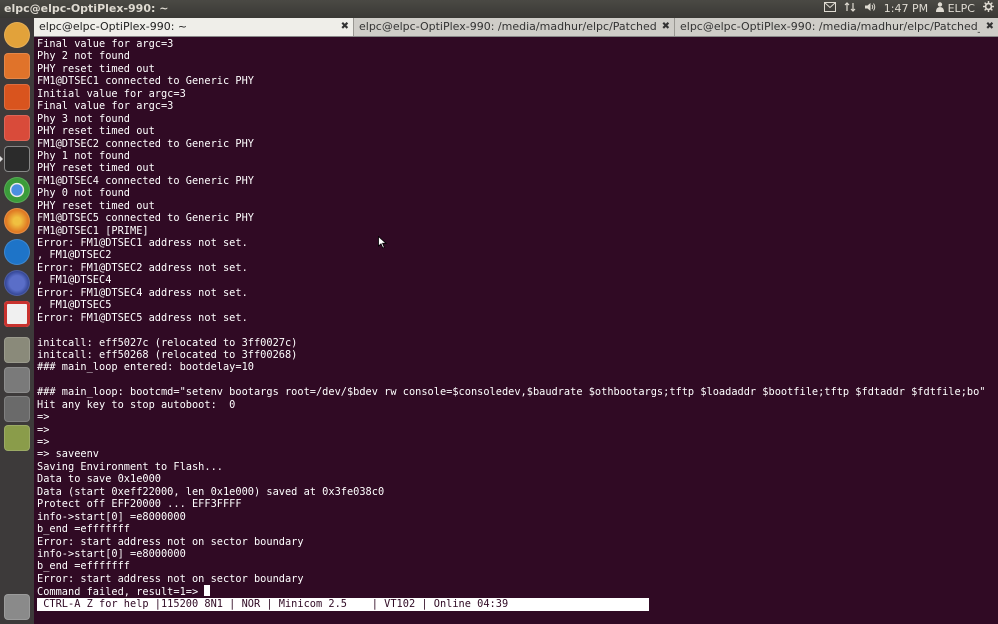 The width and height of the screenshot is (998, 624). What do you see at coordinates (145, 367) in the screenshot?
I see `terminal-line: ### main_loop entered: bootdelay=10` at bounding box center [145, 367].